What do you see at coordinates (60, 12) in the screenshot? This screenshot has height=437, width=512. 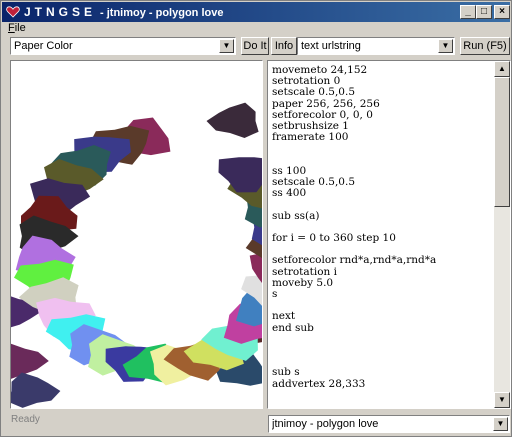 I see `app-name: JTNGSE` at bounding box center [60, 12].